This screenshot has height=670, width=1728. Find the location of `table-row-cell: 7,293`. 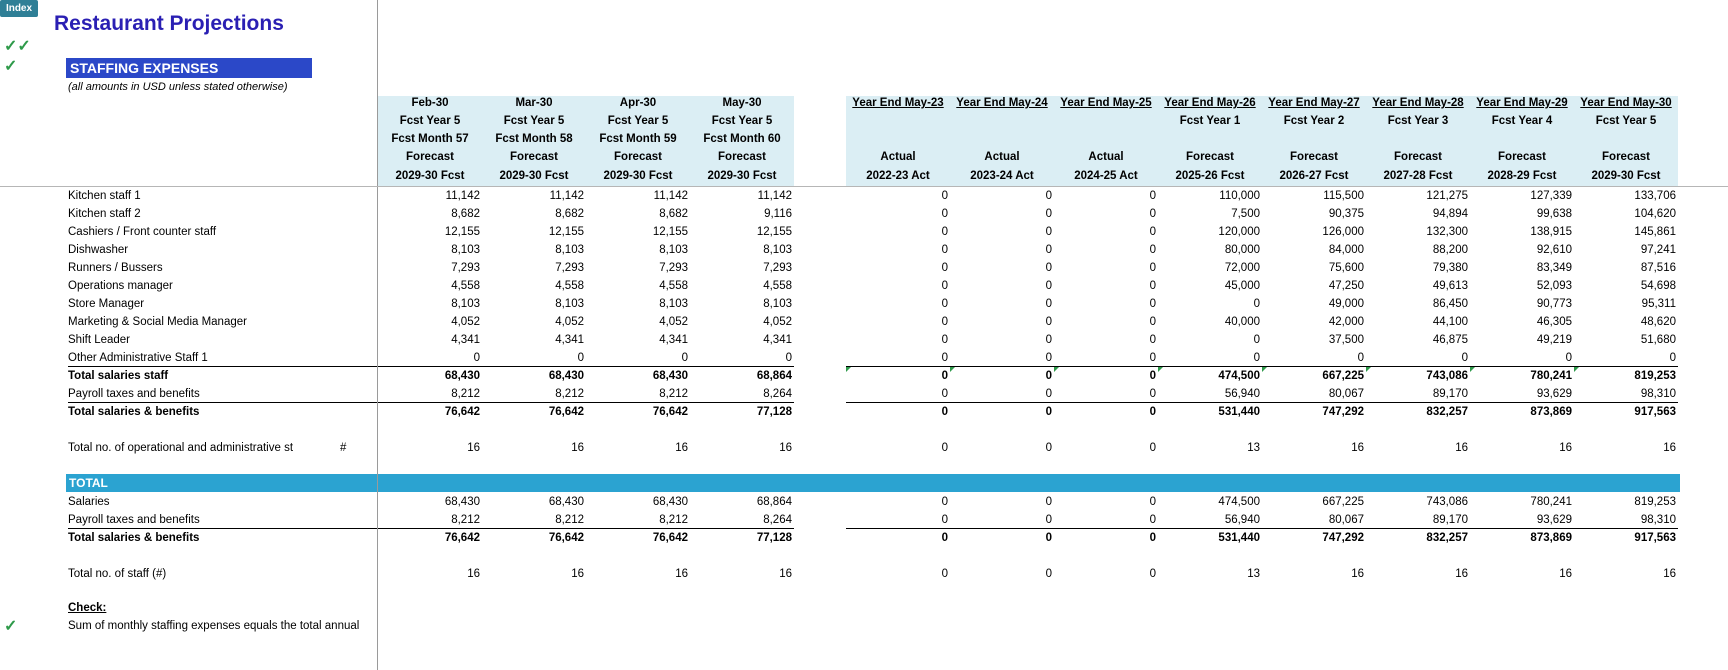

table-row-cell: 7,293 is located at coordinates (742, 268).